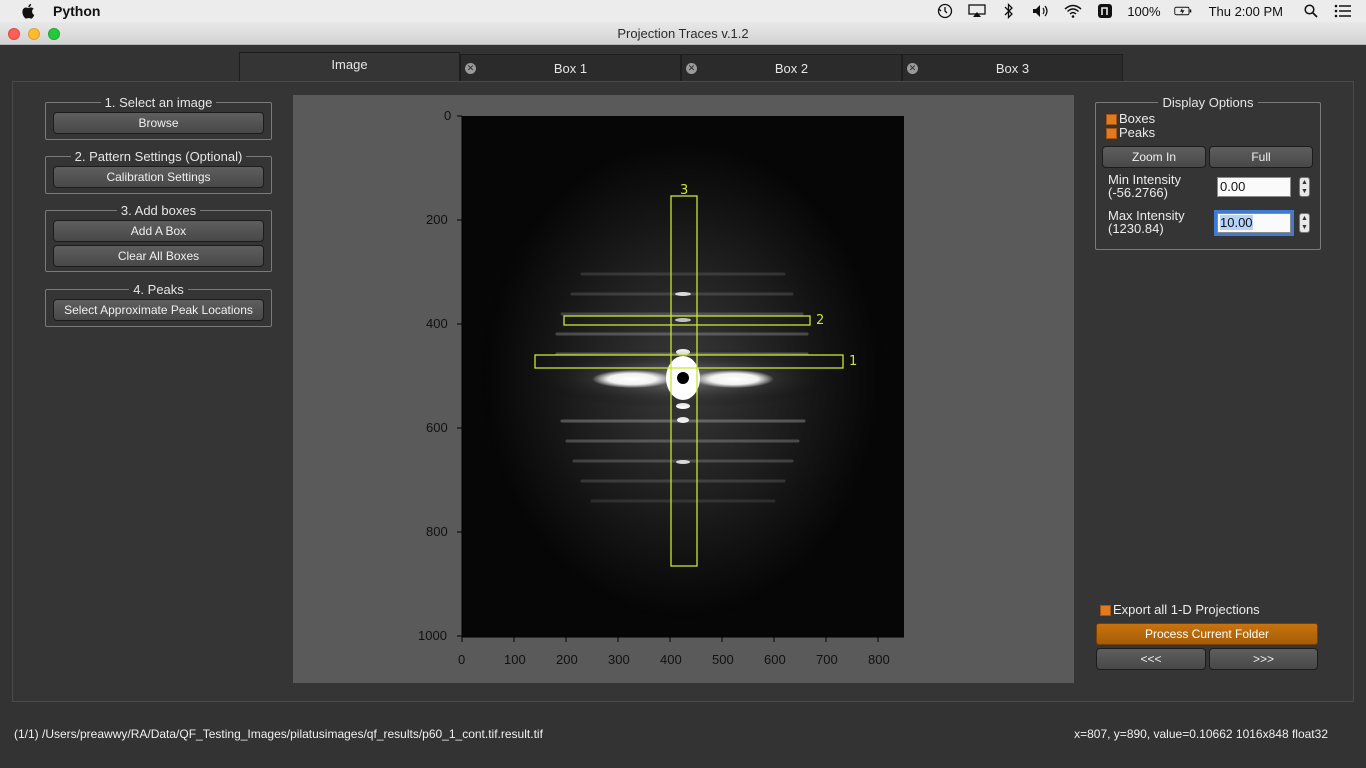 This screenshot has height=768, width=1366. Describe the element at coordinates (632, 379) in the screenshot. I see `equatorial-reflection-left` at that location.